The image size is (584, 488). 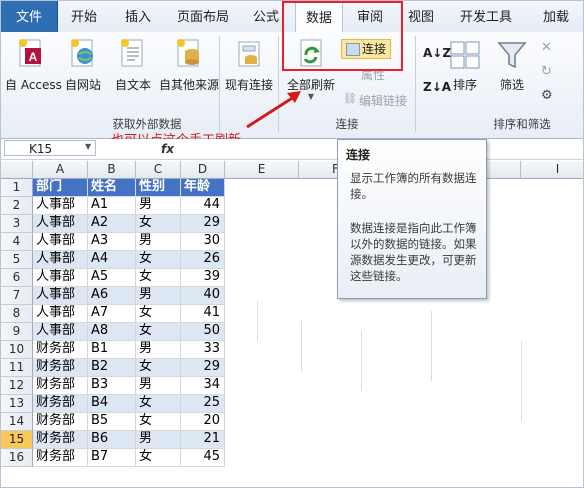 What do you see at coordinates (203, 332) in the screenshot?
I see `table-cell: 50` at bounding box center [203, 332].